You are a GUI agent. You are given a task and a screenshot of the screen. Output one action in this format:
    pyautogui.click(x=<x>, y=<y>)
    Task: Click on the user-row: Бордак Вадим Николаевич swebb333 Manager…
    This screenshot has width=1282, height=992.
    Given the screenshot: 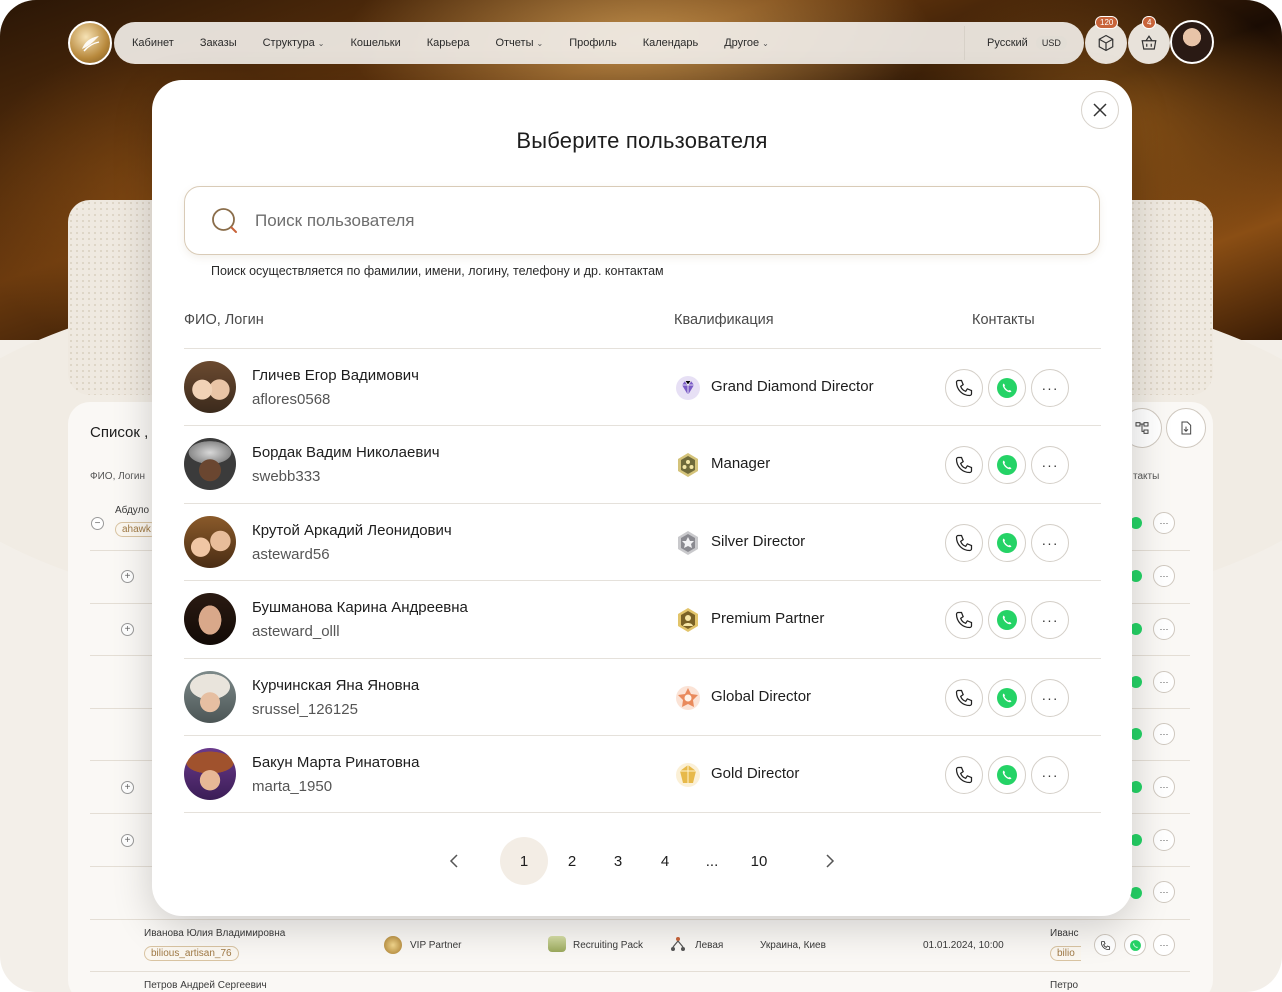 What is the action you would take?
    pyautogui.click(x=642, y=463)
    